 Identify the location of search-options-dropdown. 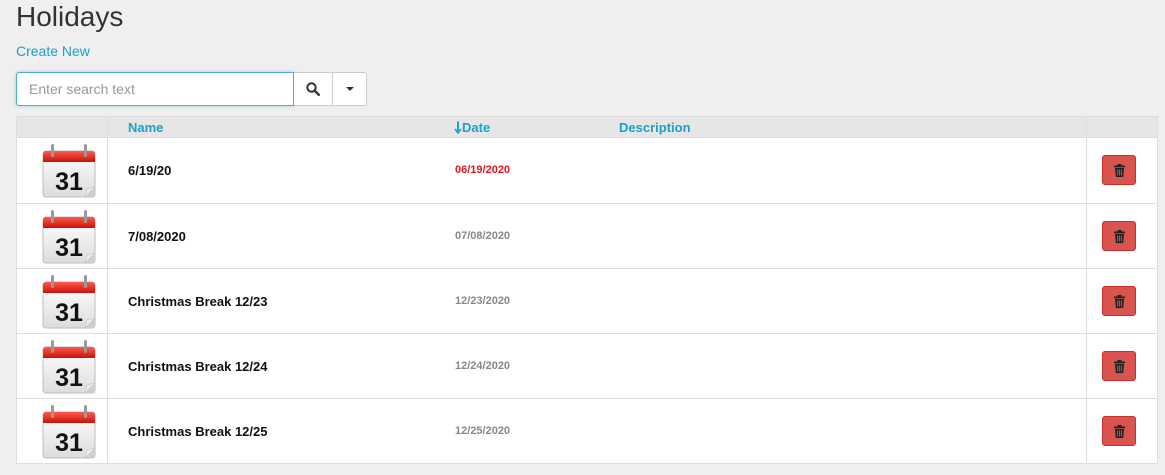
(350, 89).